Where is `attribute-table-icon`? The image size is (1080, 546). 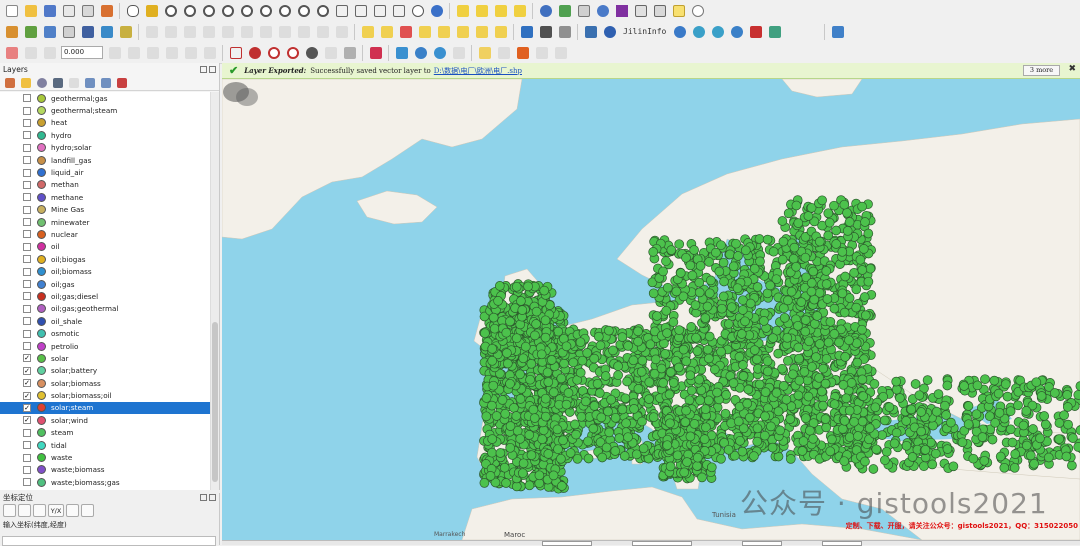 attribute-table-icon is located at coordinates (640, 10).